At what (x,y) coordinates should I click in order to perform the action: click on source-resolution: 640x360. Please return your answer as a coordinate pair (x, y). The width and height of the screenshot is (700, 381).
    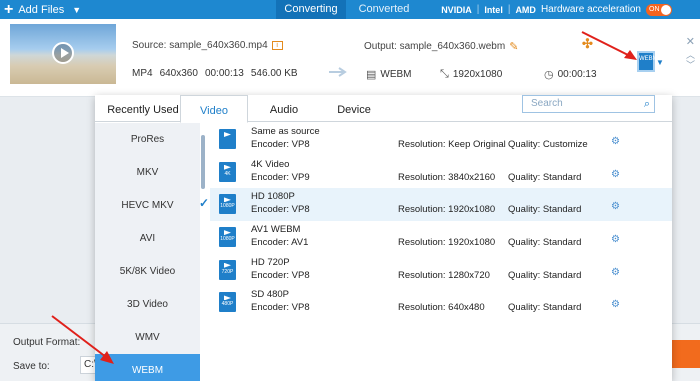
    Looking at the image, I should click on (178, 73).